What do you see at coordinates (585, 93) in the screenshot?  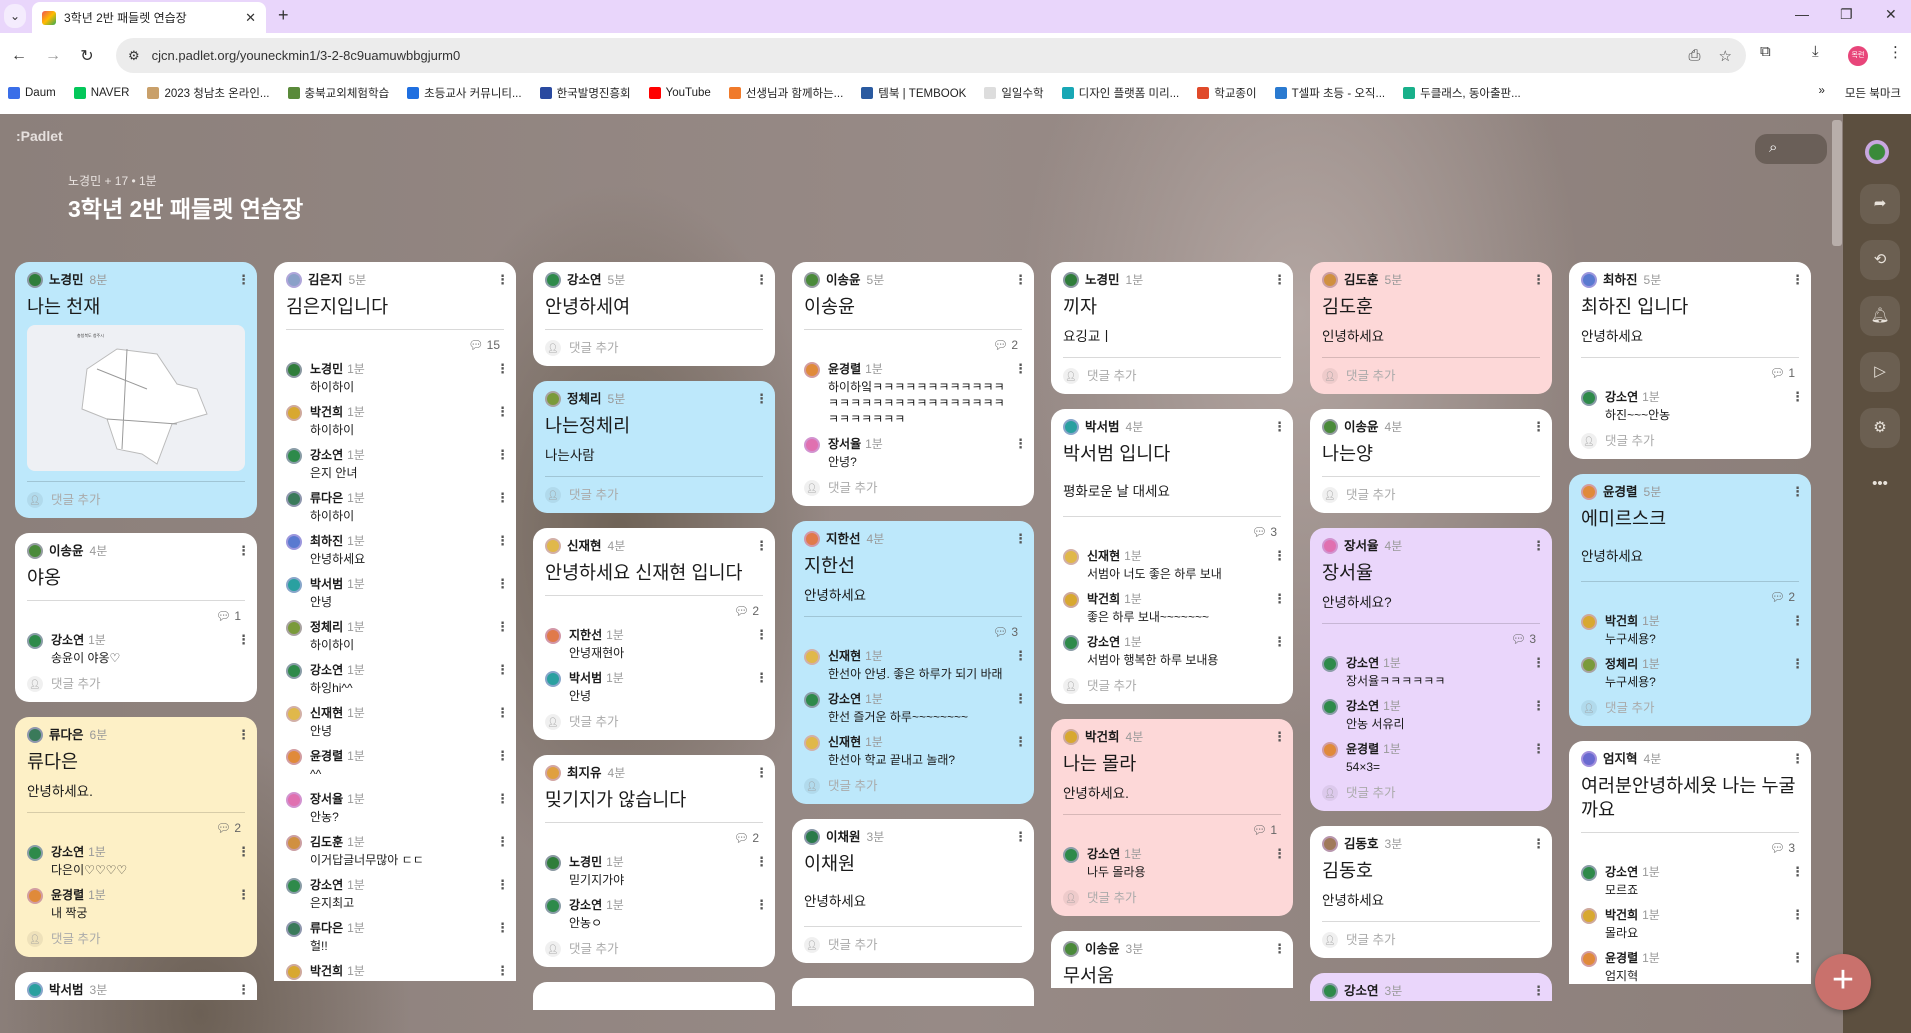 I see `bookmark-item: 한국발명진흥회` at bounding box center [585, 93].